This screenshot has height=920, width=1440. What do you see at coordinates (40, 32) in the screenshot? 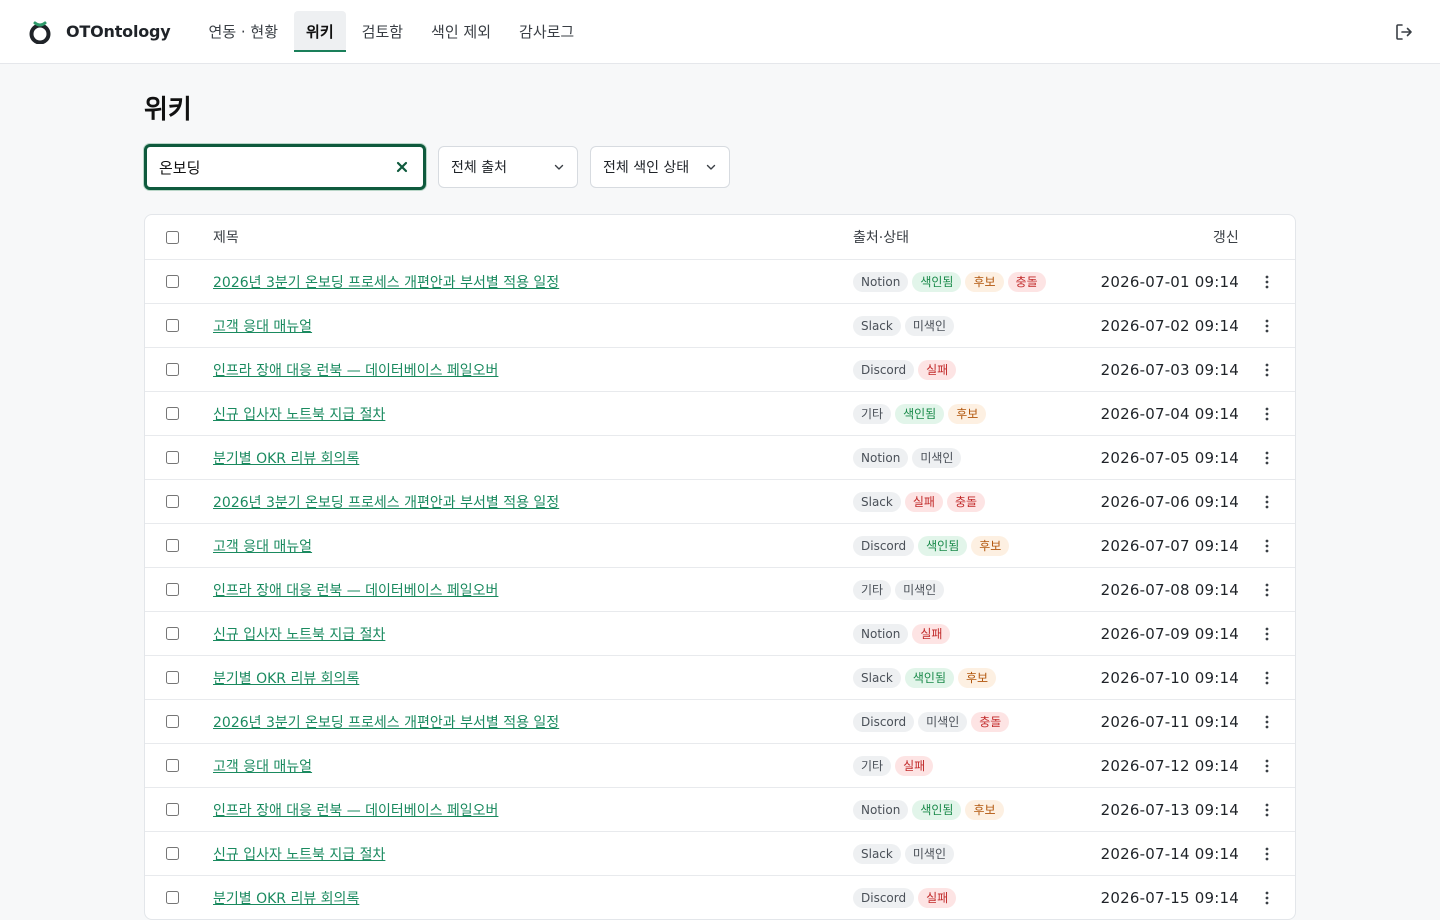
I see `logo-icon` at bounding box center [40, 32].